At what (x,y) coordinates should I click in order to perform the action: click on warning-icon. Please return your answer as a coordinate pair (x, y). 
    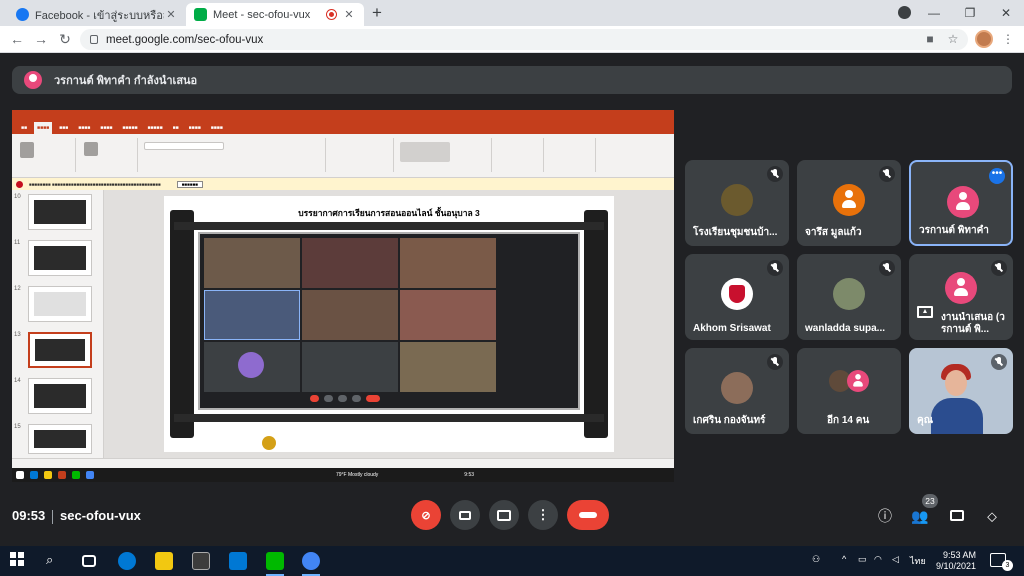
    Looking at the image, I should click on (19, 184).